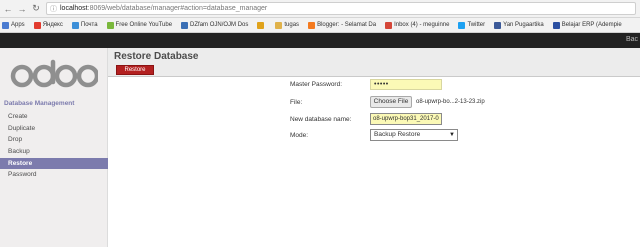  What do you see at coordinates (54, 117) in the screenshot?
I see `sidebar-item-create: Create` at bounding box center [54, 117].